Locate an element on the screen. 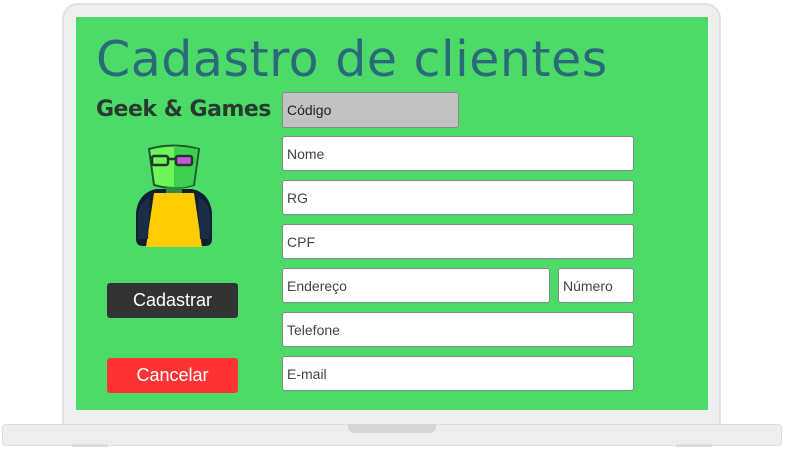 This screenshot has height=449, width=786. rg-field is located at coordinates (458, 197).